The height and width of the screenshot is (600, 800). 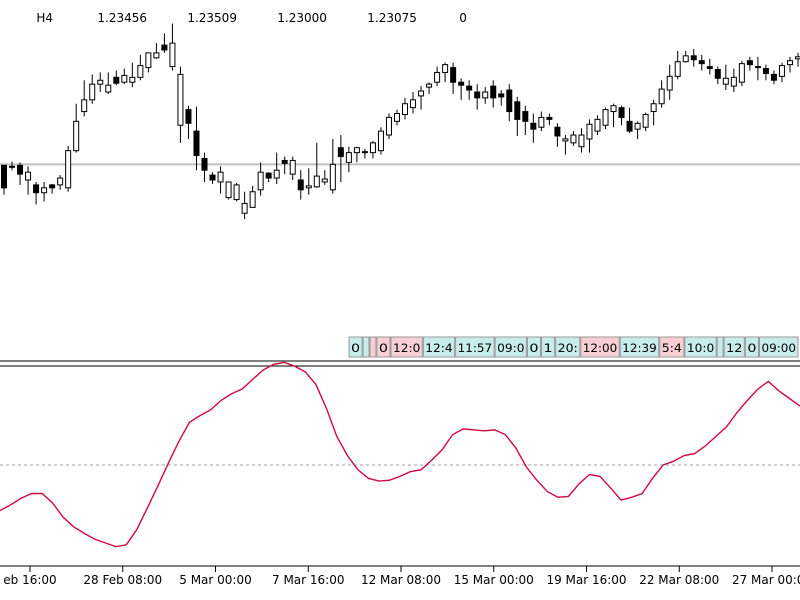 What do you see at coordinates (700, 347) in the screenshot?
I see `trade-tag: 10:0` at bounding box center [700, 347].